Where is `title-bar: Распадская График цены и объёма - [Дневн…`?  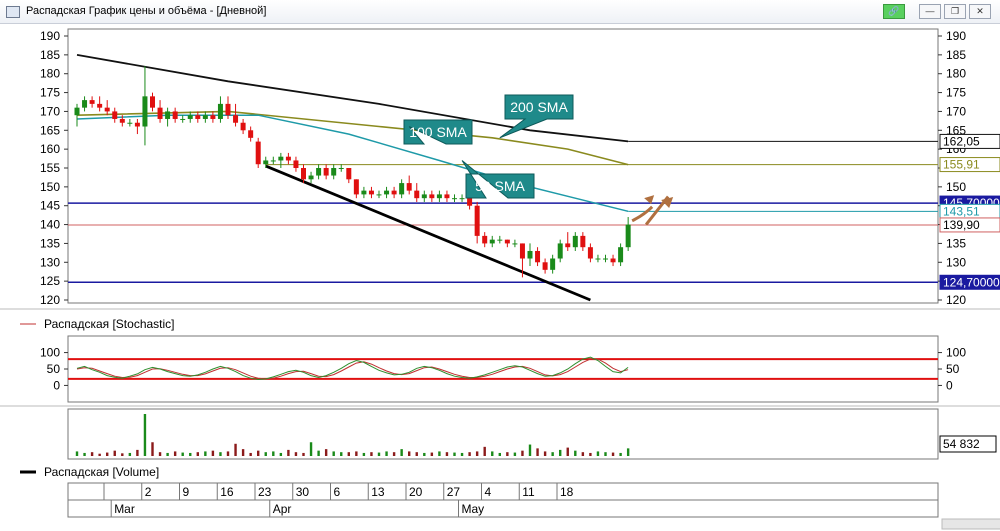
title-bar: Распадская График цены и объёма - [Дневн… is located at coordinates (500, 12).